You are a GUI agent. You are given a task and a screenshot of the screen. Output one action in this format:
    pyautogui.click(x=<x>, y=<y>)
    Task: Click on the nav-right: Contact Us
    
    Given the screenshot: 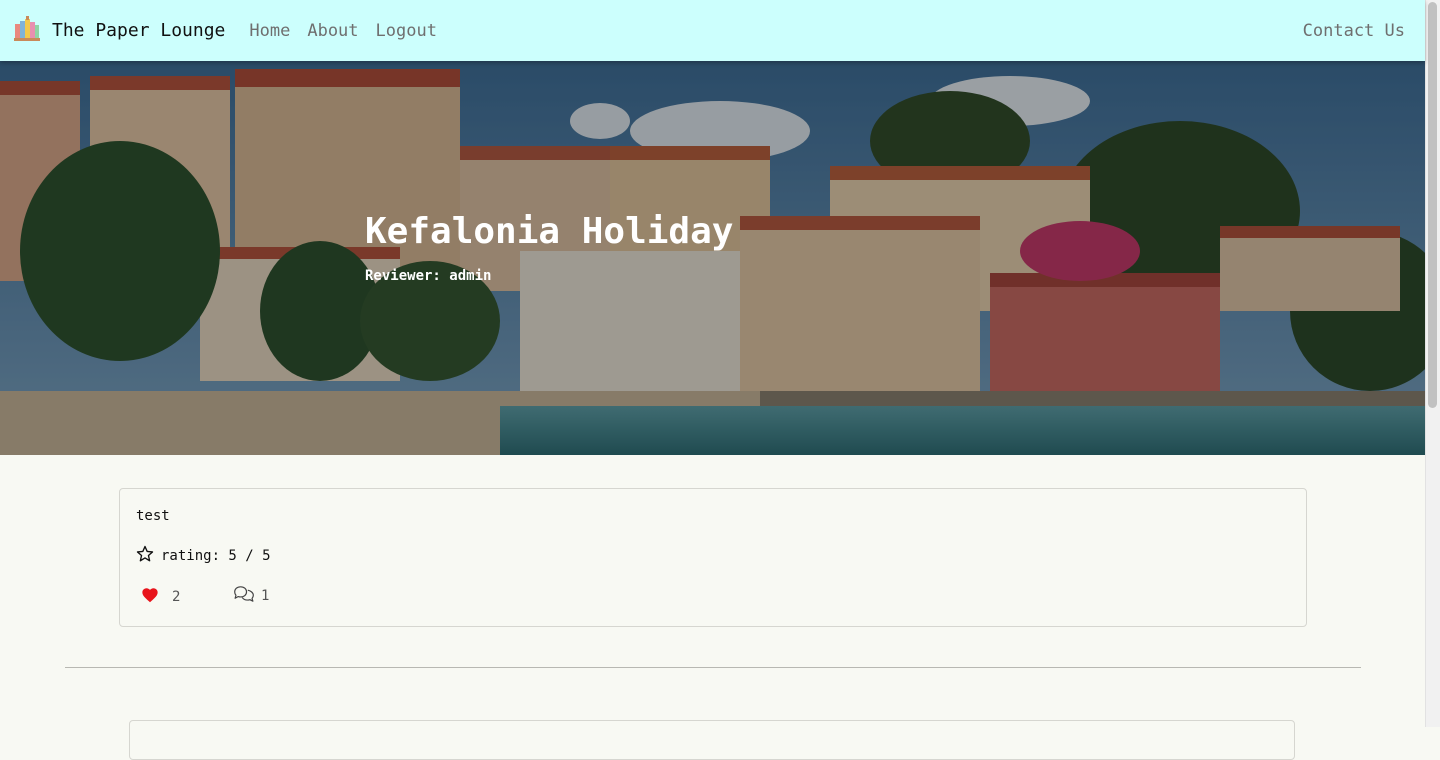 What is the action you would take?
    pyautogui.click(x=1354, y=30)
    